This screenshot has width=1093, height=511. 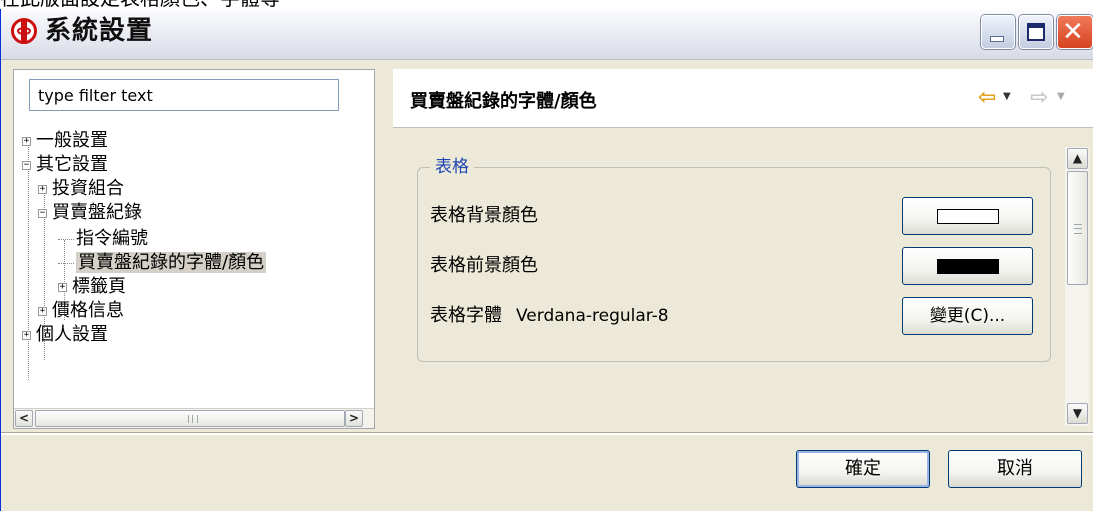 What do you see at coordinates (998, 32) in the screenshot?
I see `minimize-button` at bounding box center [998, 32].